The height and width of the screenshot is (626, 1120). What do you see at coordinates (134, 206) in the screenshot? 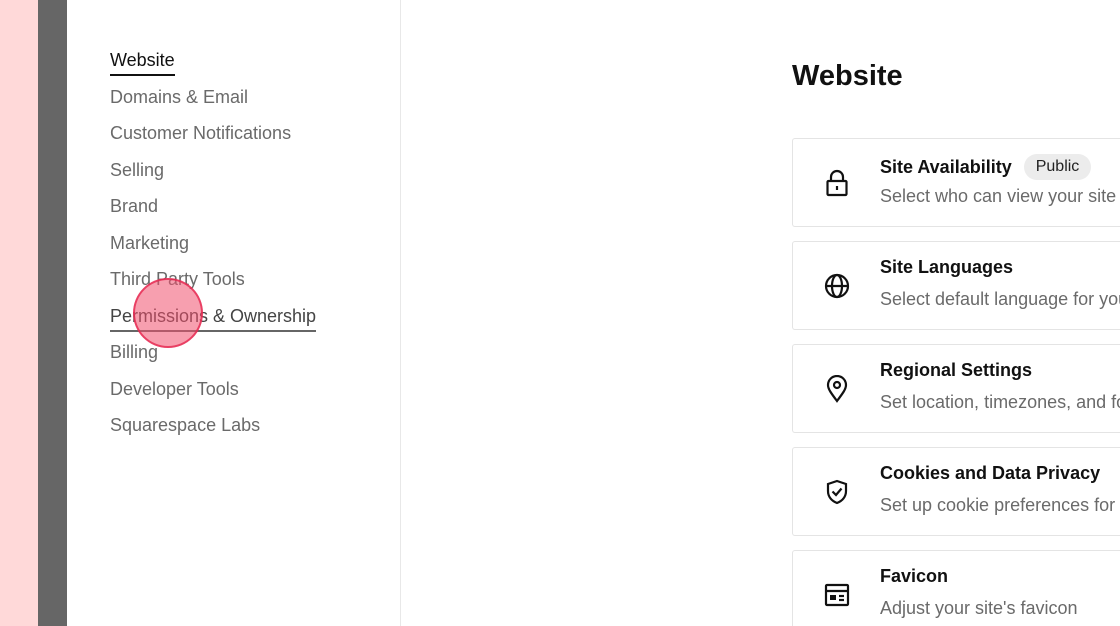
I see `sidebar-item-label: Brand` at bounding box center [134, 206].